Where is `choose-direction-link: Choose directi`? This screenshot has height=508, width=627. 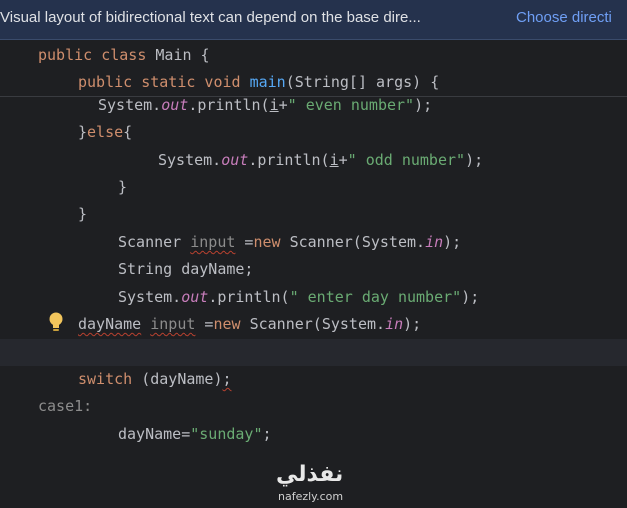
choose-direction-link: Choose directi is located at coordinates (564, 17).